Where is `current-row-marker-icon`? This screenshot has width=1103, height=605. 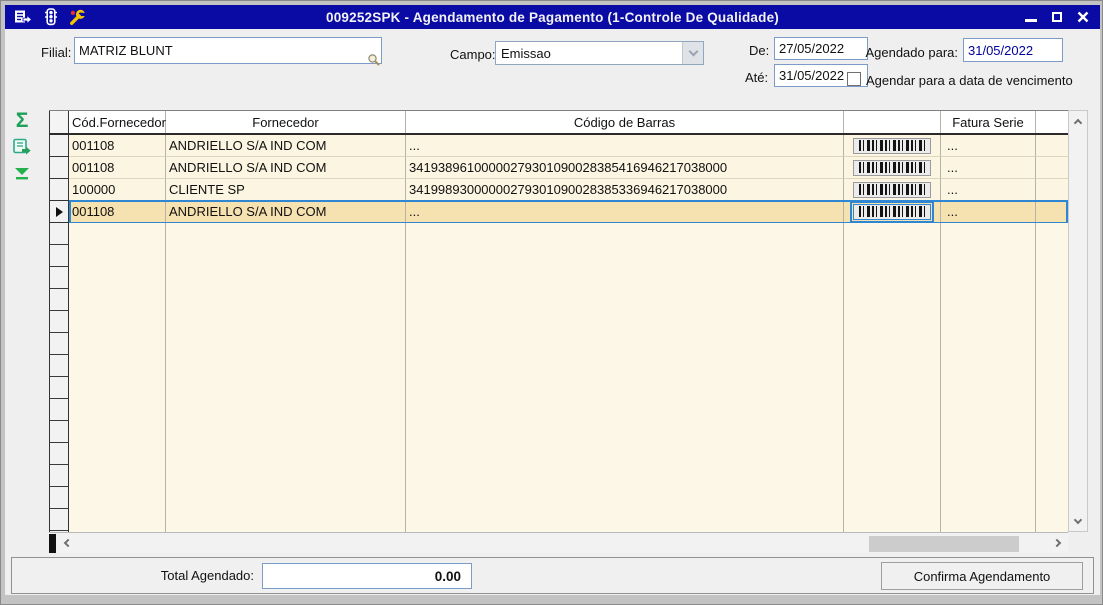 current-row-marker-icon is located at coordinates (59, 211).